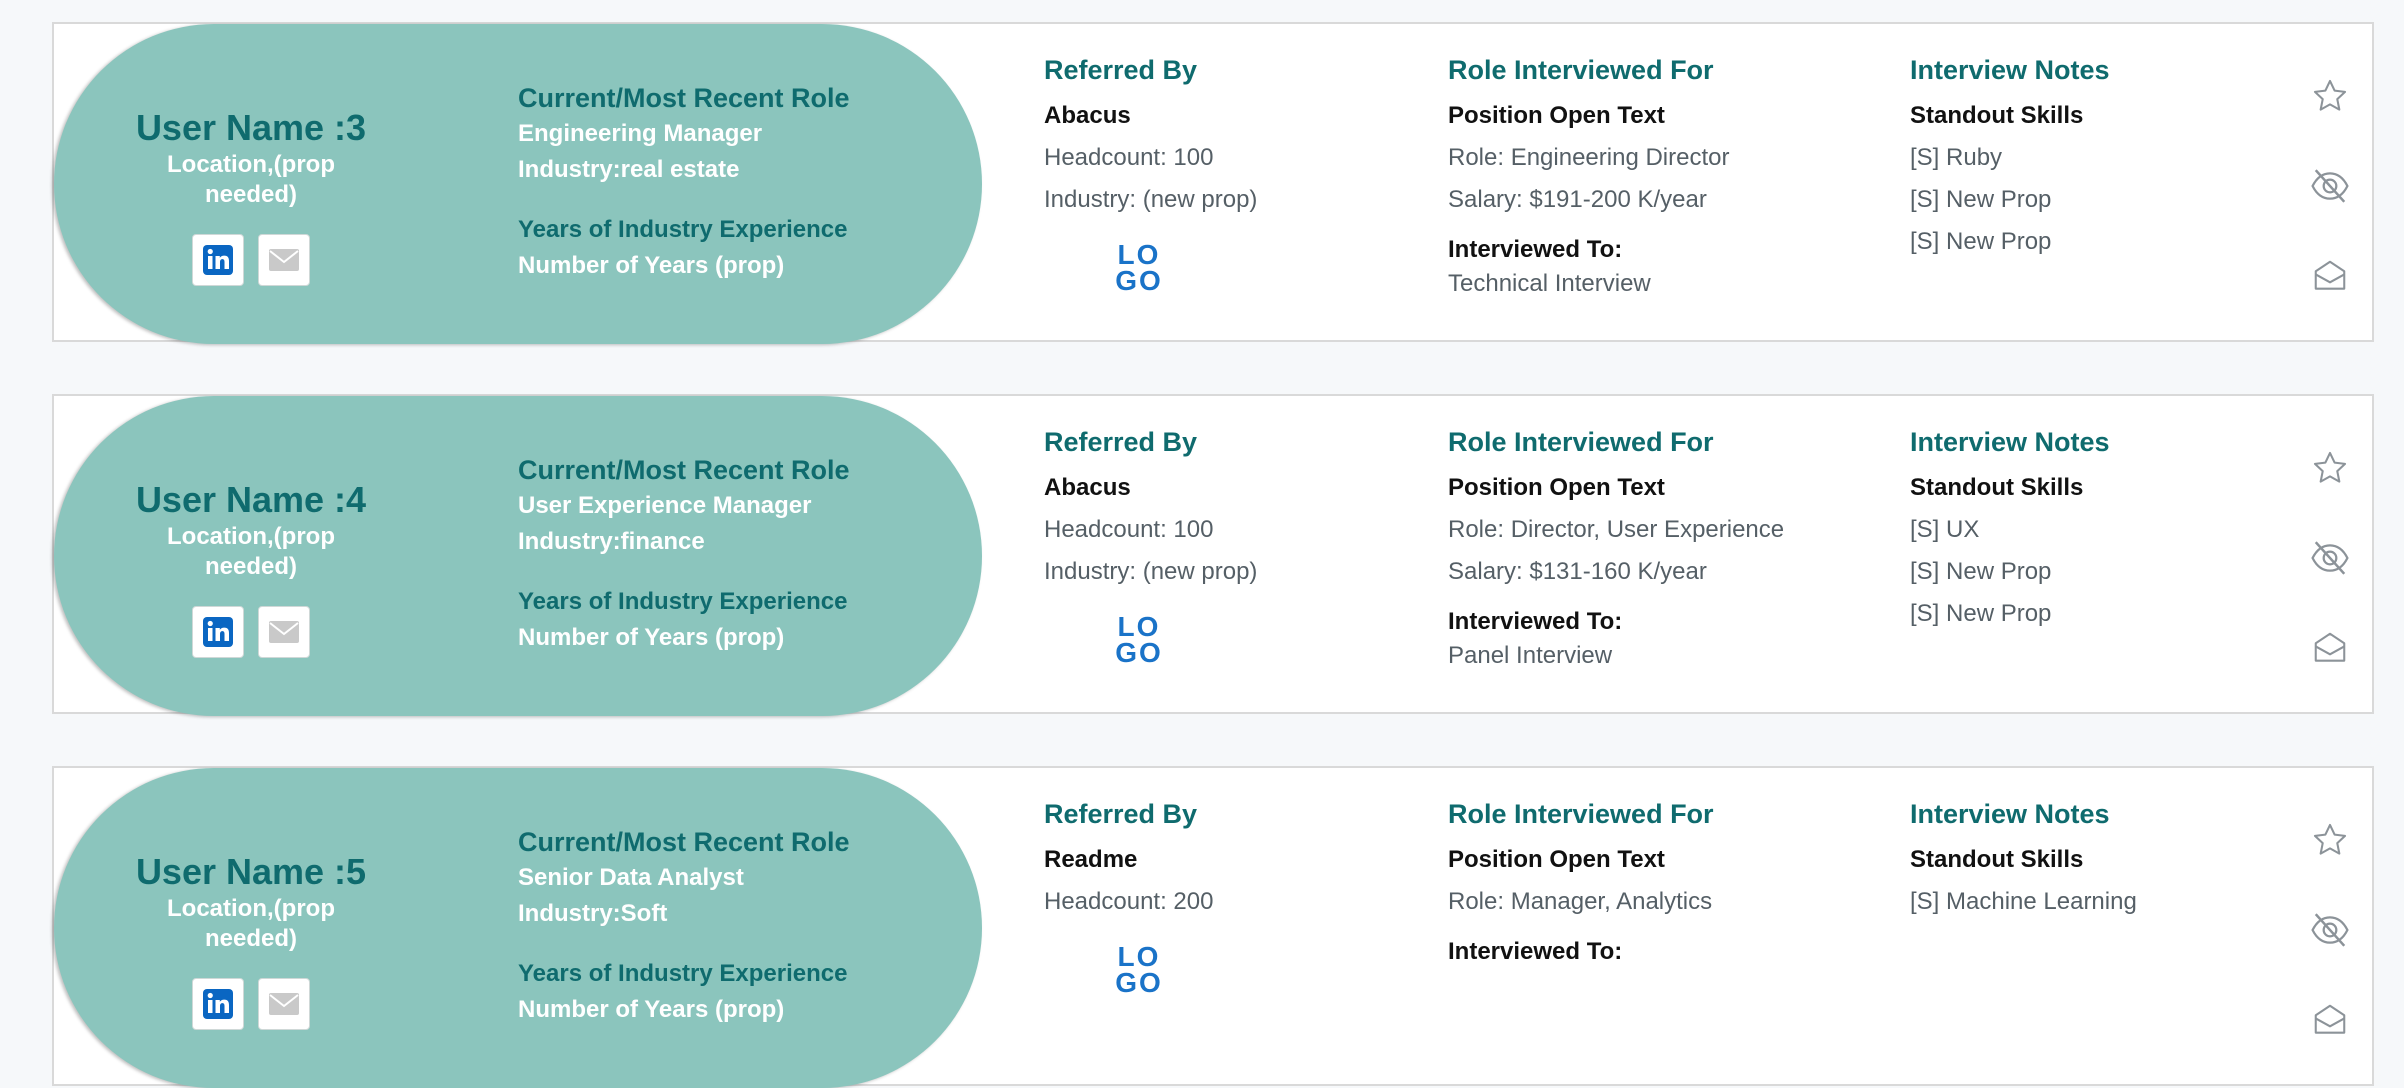 The height and width of the screenshot is (1088, 2404). Describe the element at coordinates (251, 500) in the screenshot. I see `user-name: User Name :4` at that location.